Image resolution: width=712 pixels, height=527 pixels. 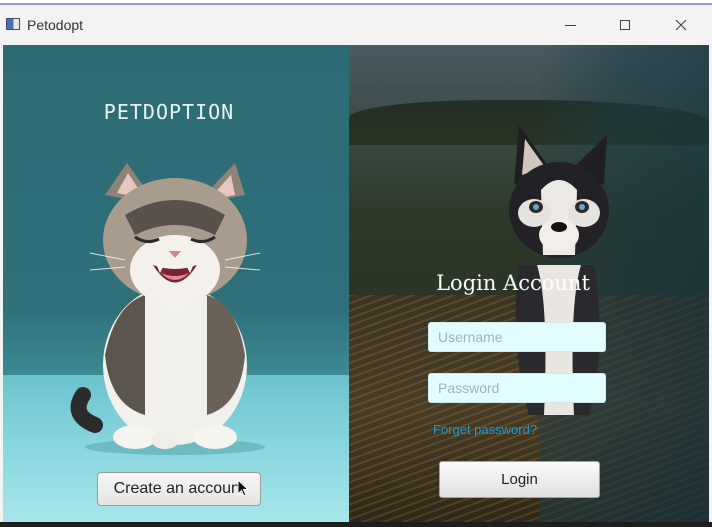 I want to click on minimize-icon, so click(x=570, y=25).